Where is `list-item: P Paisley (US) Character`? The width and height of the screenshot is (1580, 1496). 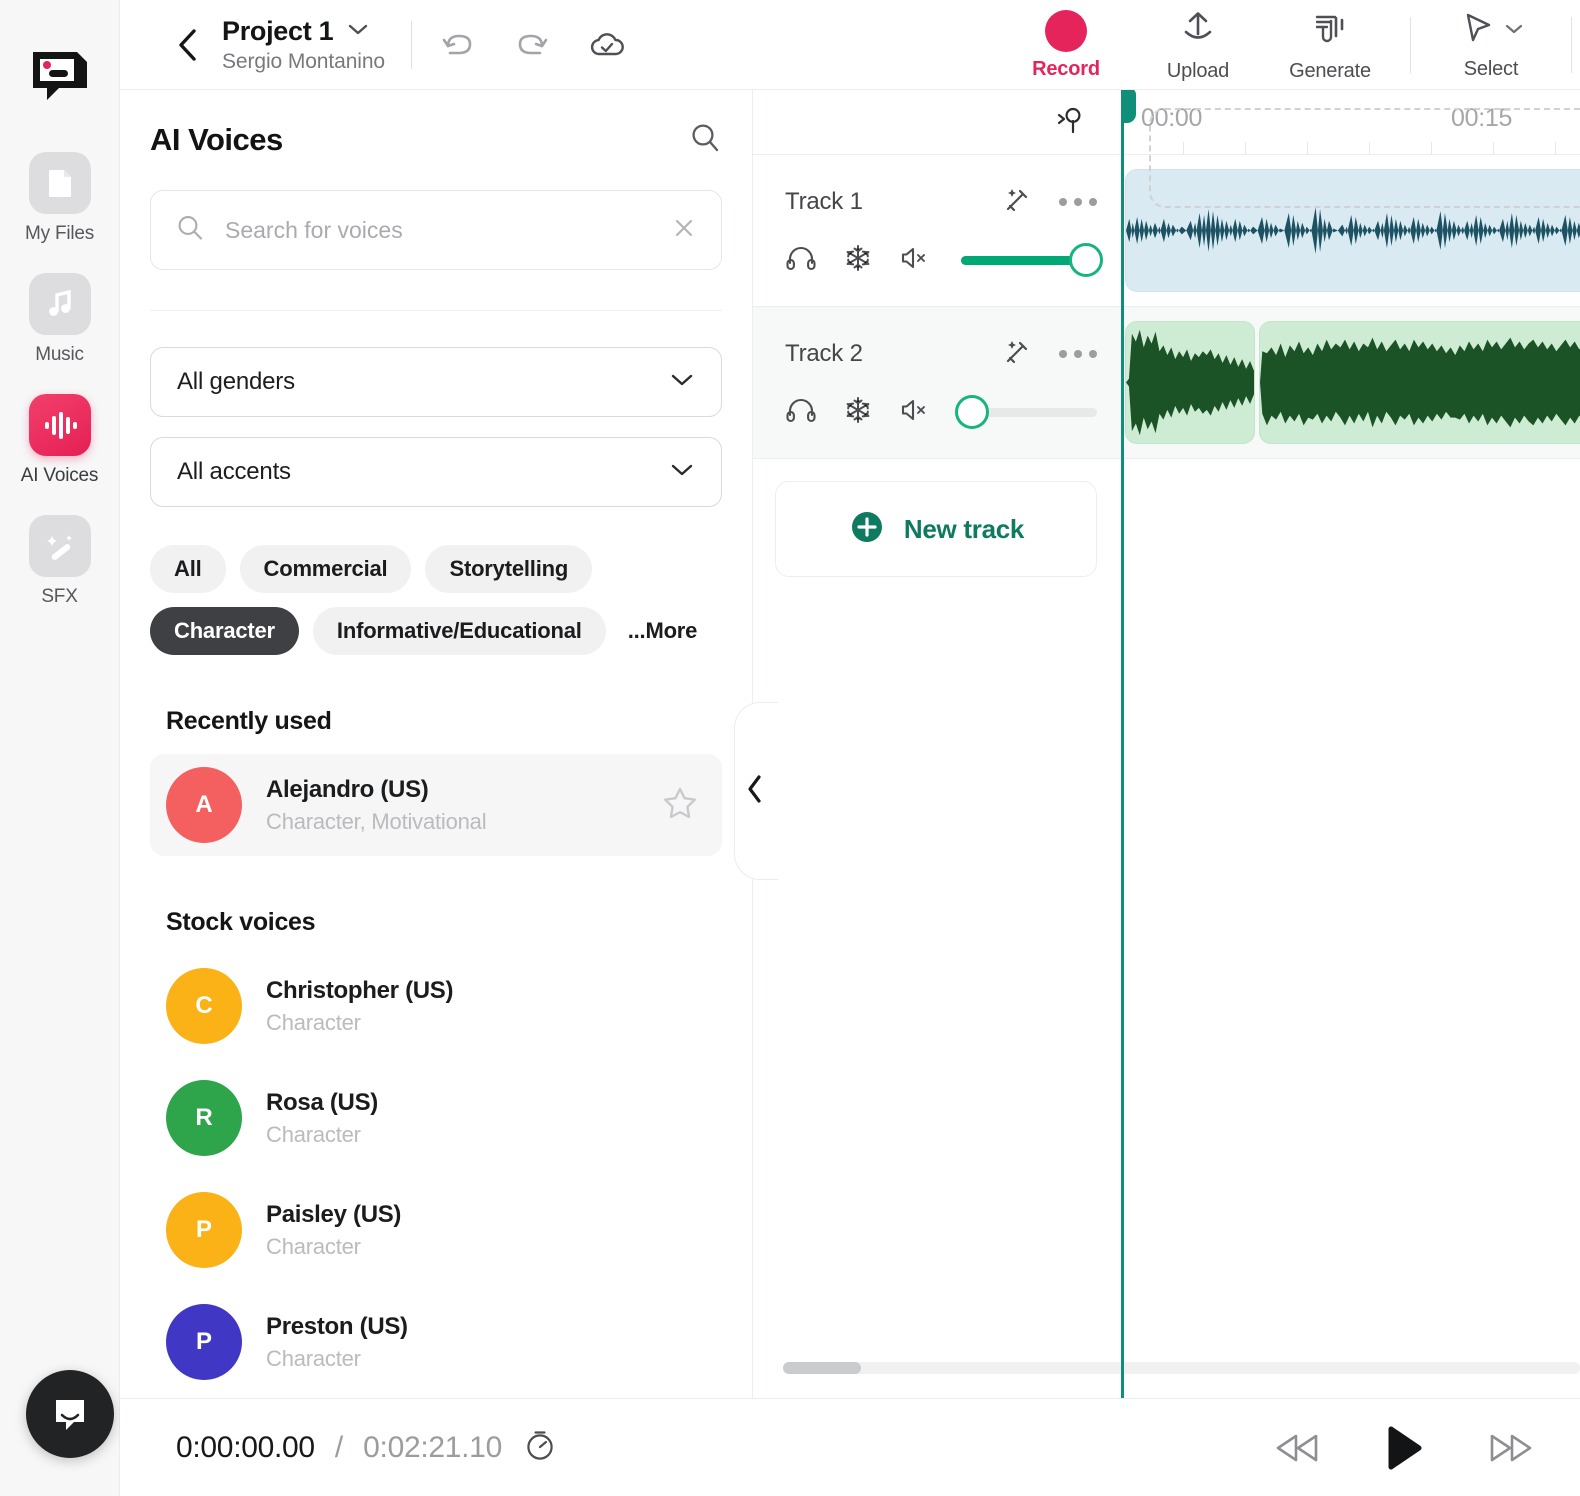
list-item: P Paisley (US) Character is located at coordinates (436, 1230).